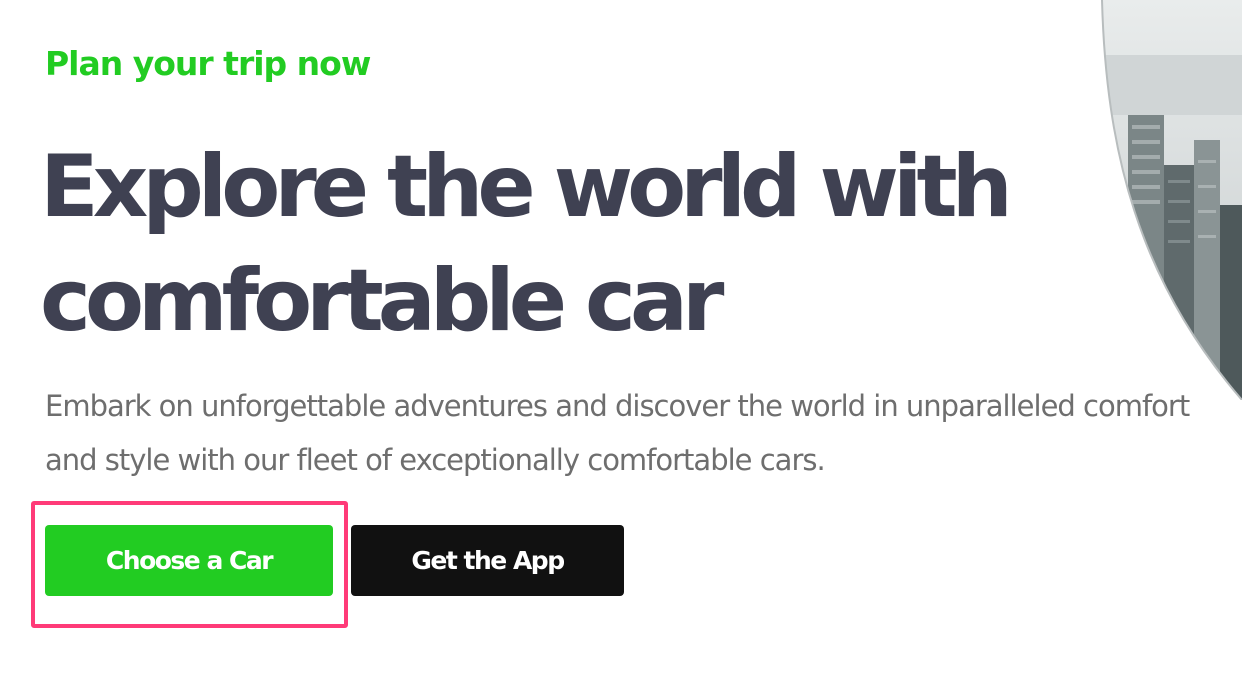 The width and height of the screenshot is (1242, 694). Describe the element at coordinates (1170, 200) in the screenshot. I see `hero-city-image` at that location.